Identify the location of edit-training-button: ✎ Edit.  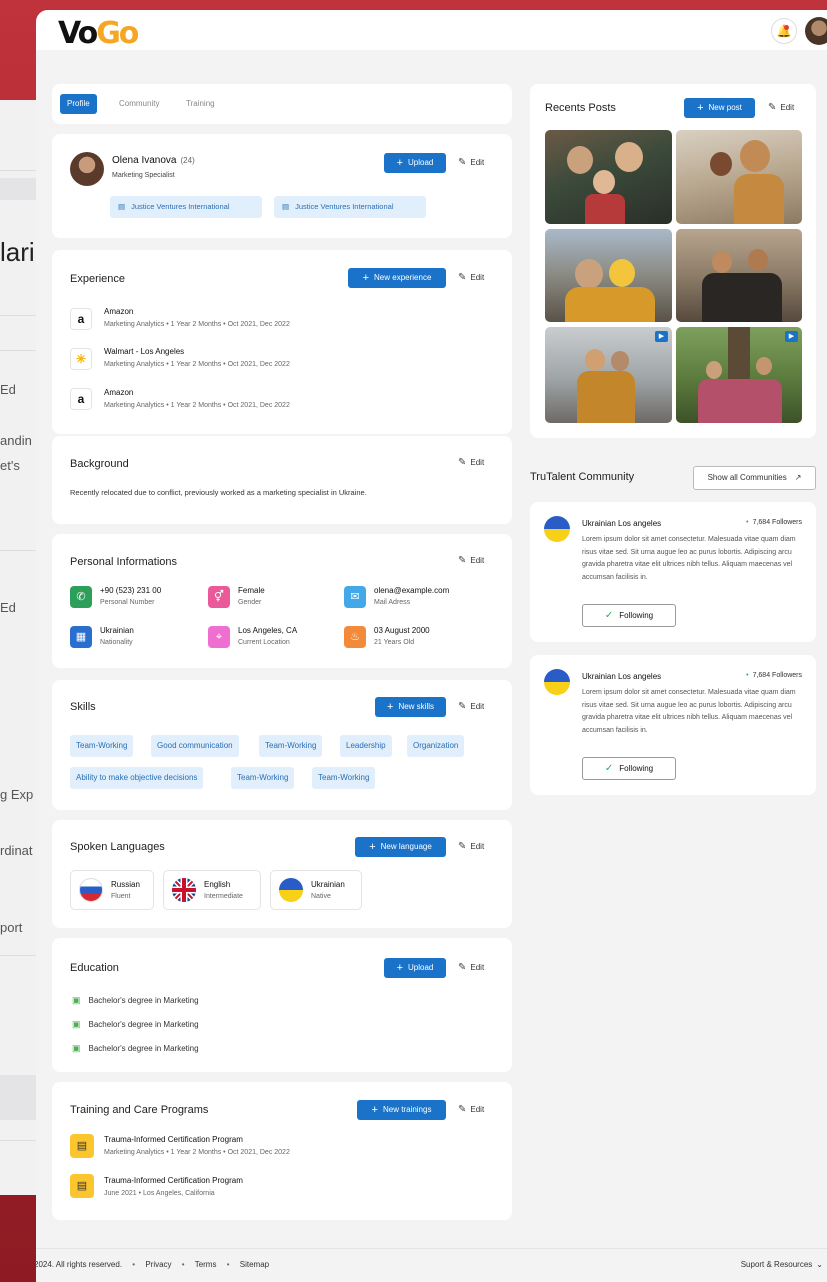
(471, 1110).